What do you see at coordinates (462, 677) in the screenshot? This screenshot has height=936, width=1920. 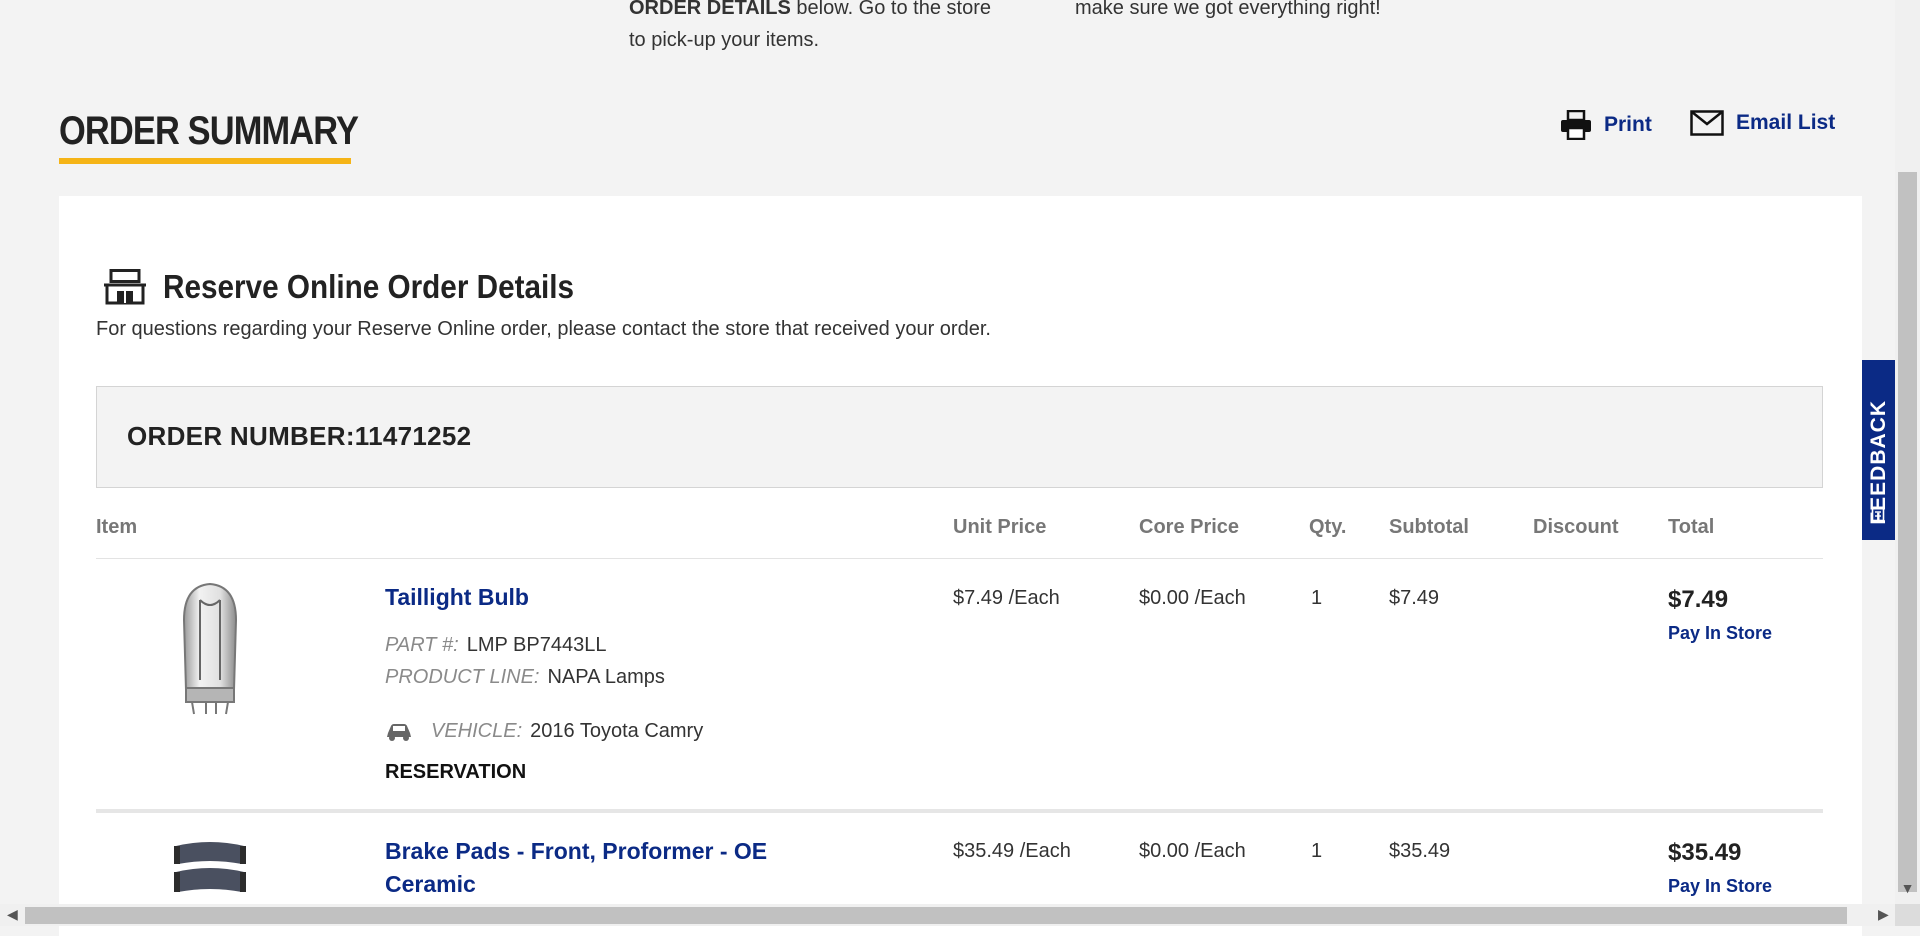 I see `product-line-label: PRODUCT LINE:` at bounding box center [462, 677].